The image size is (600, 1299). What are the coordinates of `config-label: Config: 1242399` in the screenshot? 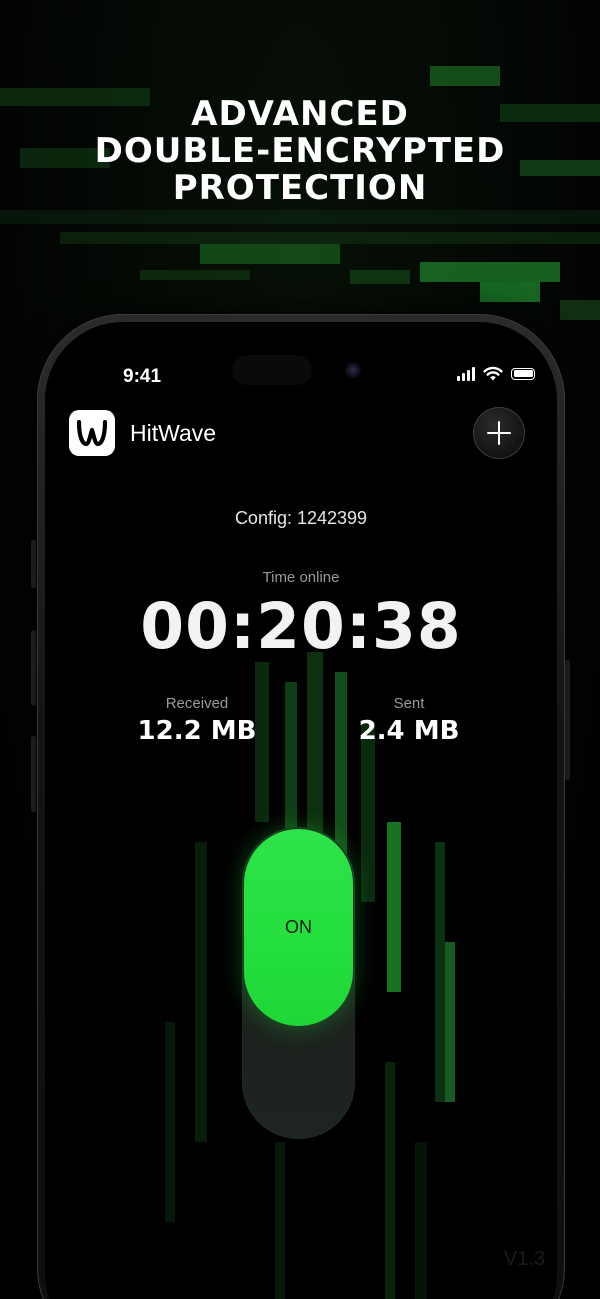 It's located at (301, 518).